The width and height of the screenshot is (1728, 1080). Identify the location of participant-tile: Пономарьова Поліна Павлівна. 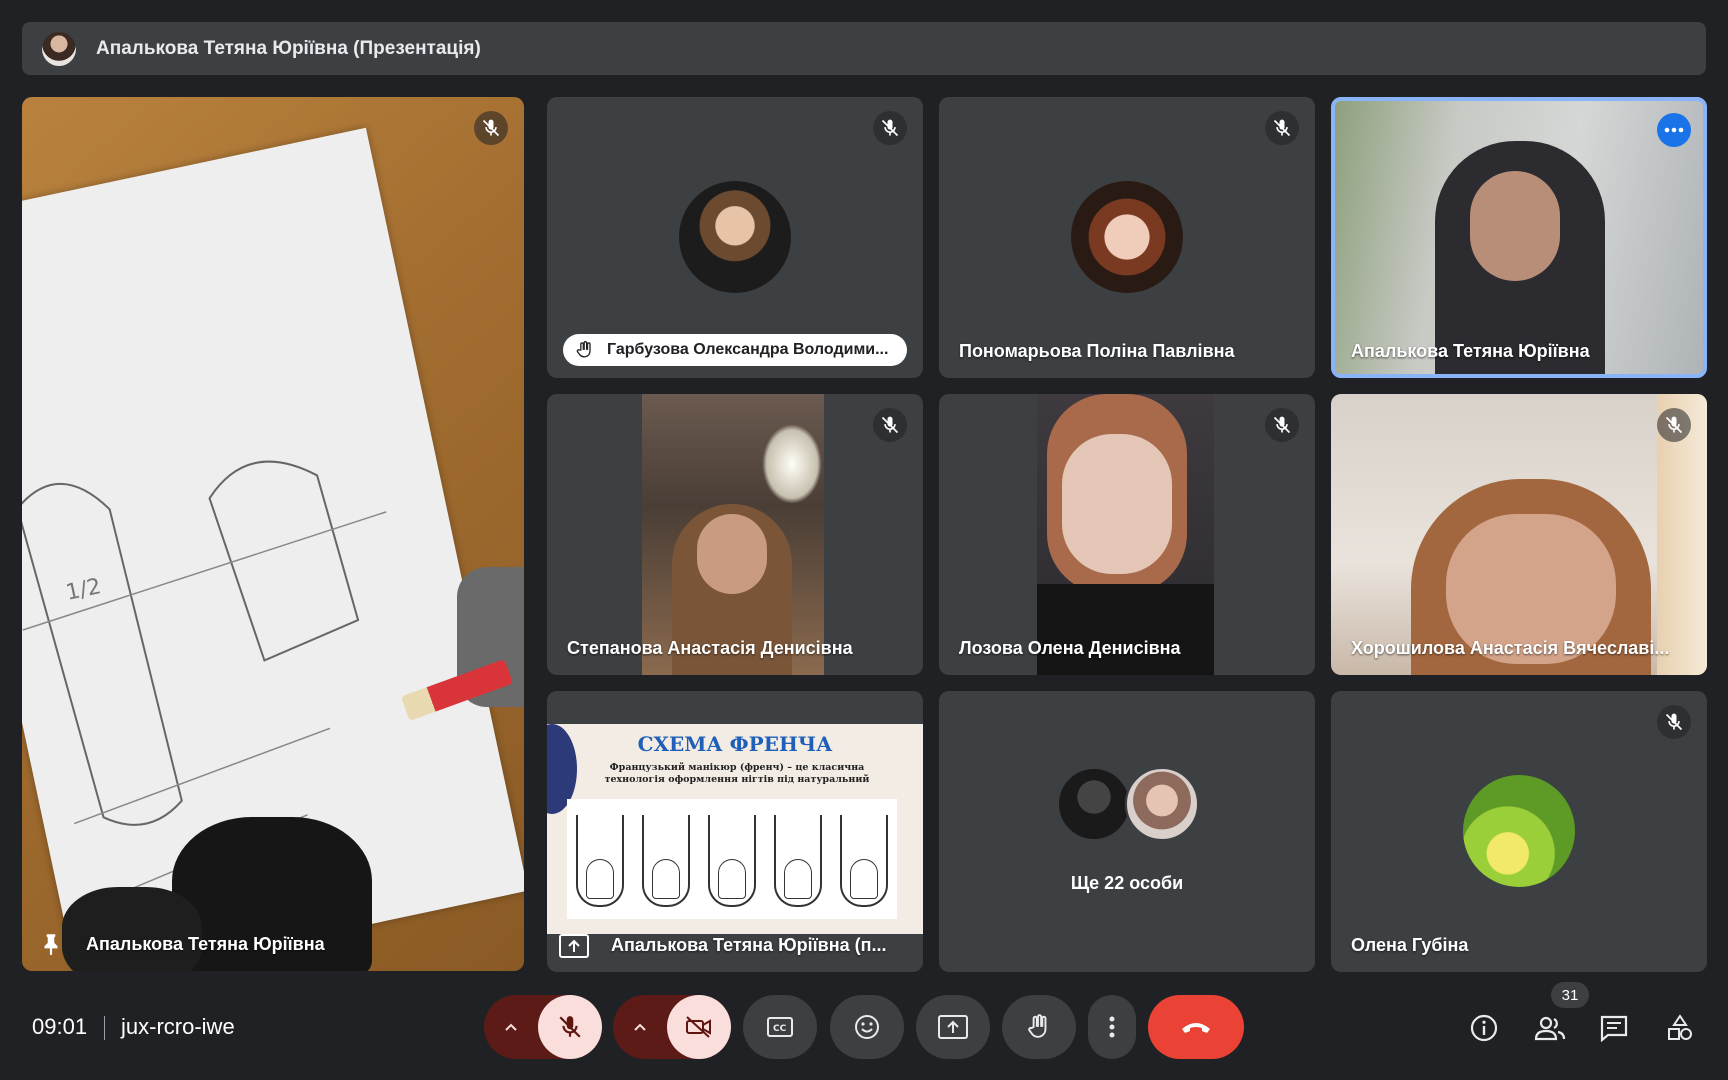
(1127, 237).